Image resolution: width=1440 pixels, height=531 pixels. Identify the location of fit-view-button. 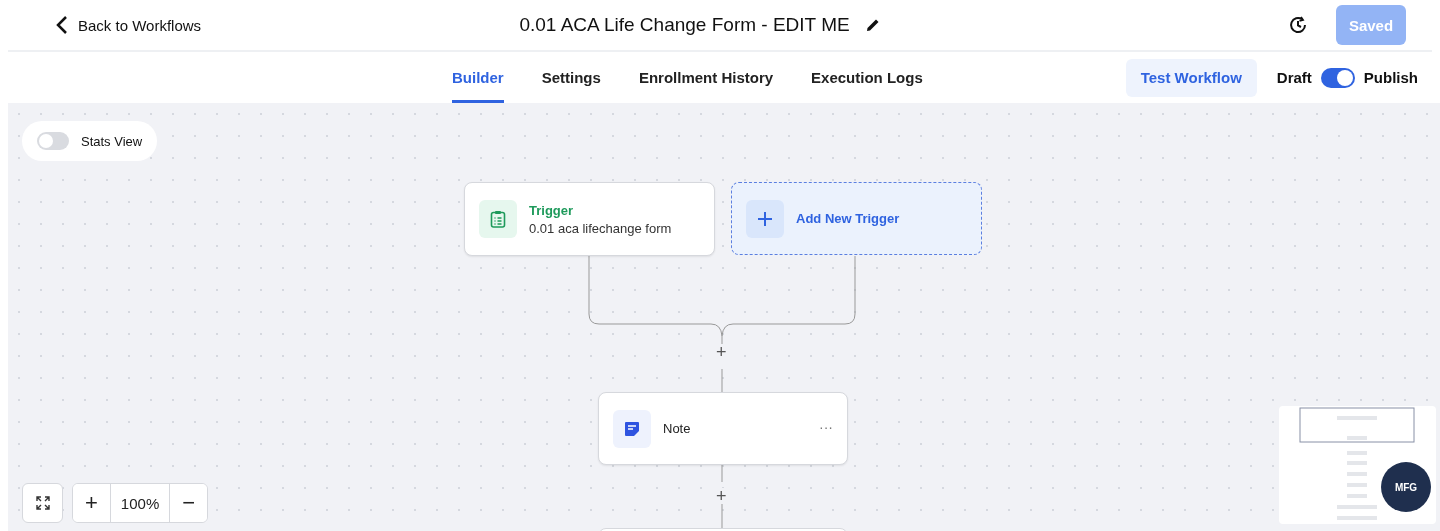
(42, 503).